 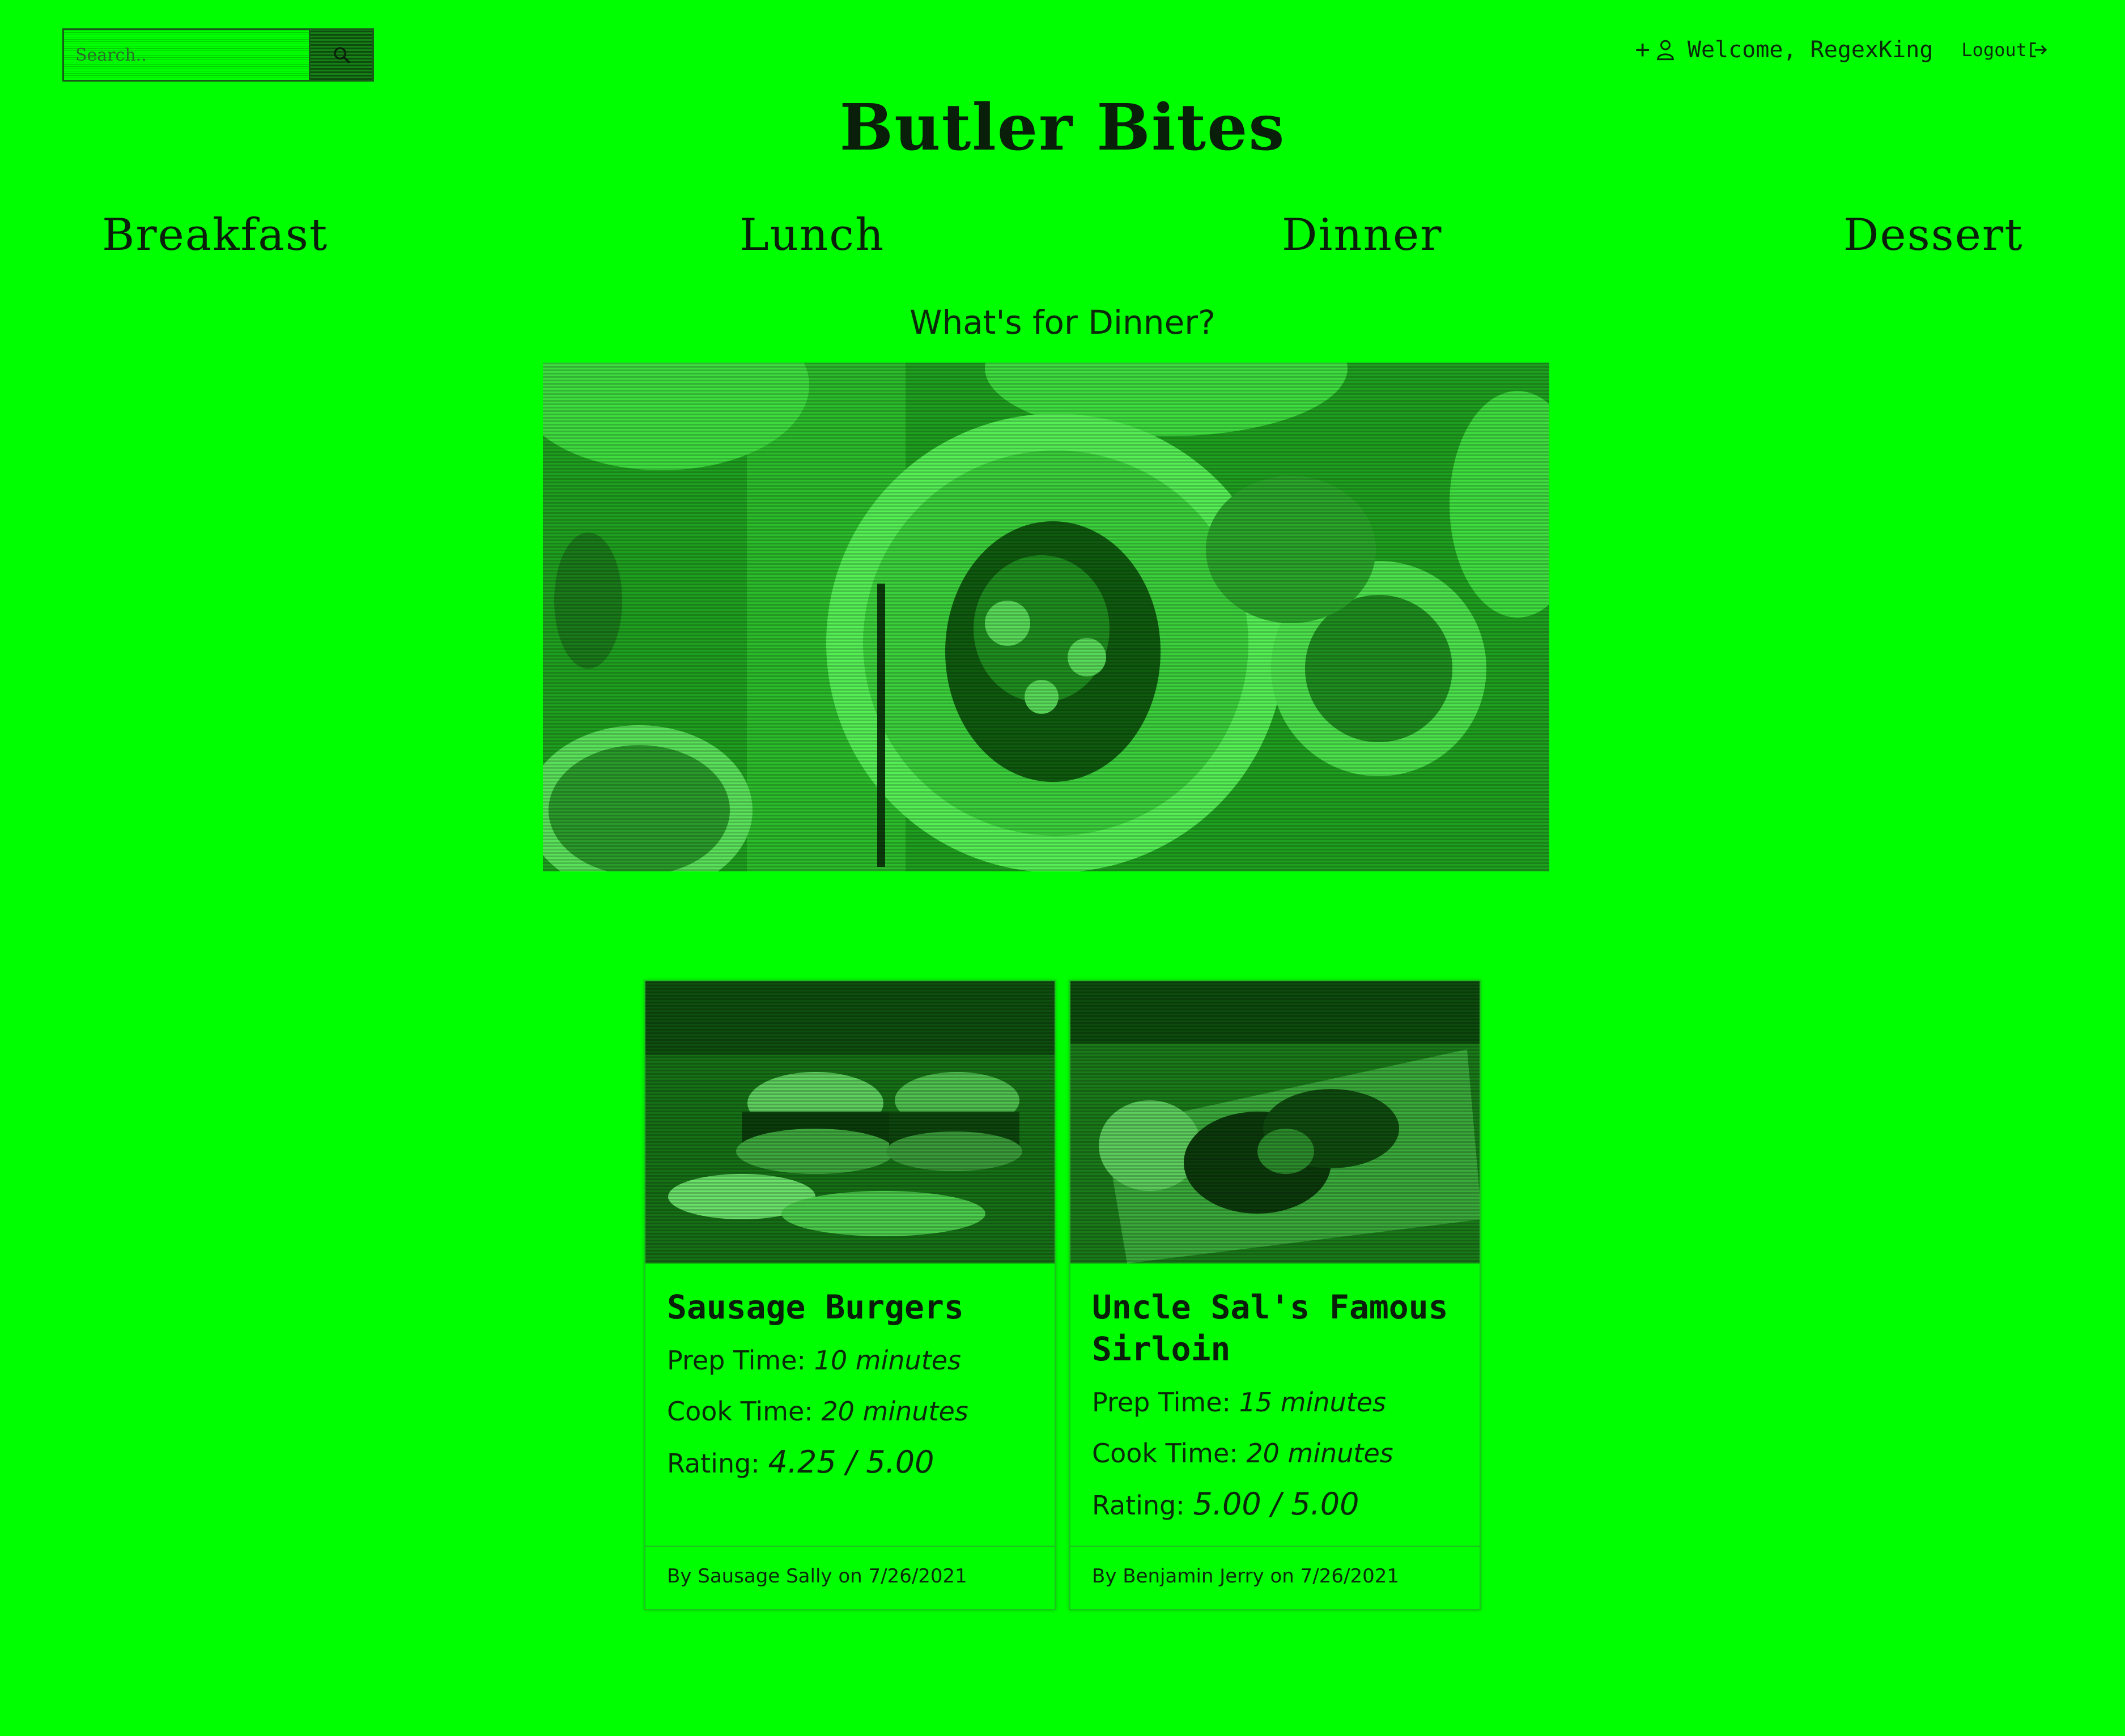 I want to click on section-heading: What's for Dinner?, so click(x=1063, y=323).